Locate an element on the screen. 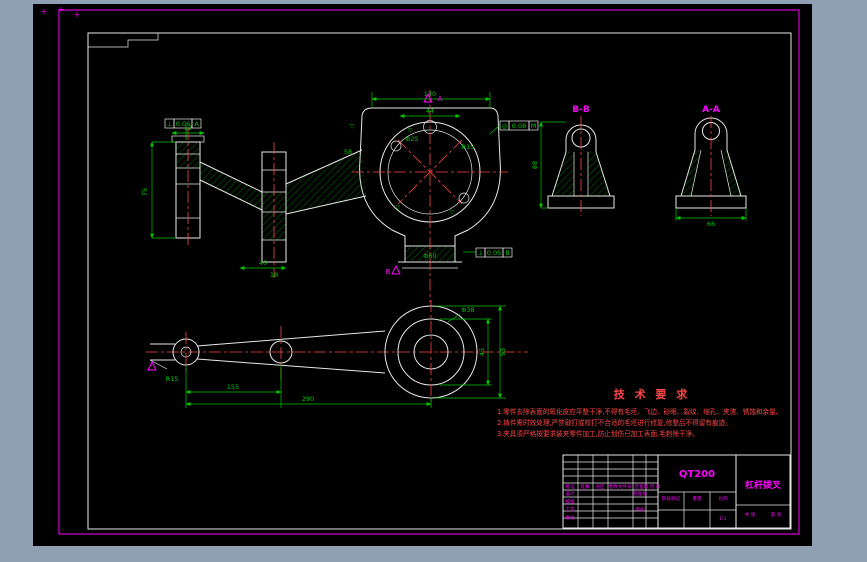 The height and width of the screenshot is (562, 867). dimension-label: 40 is located at coordinates (263, 263).